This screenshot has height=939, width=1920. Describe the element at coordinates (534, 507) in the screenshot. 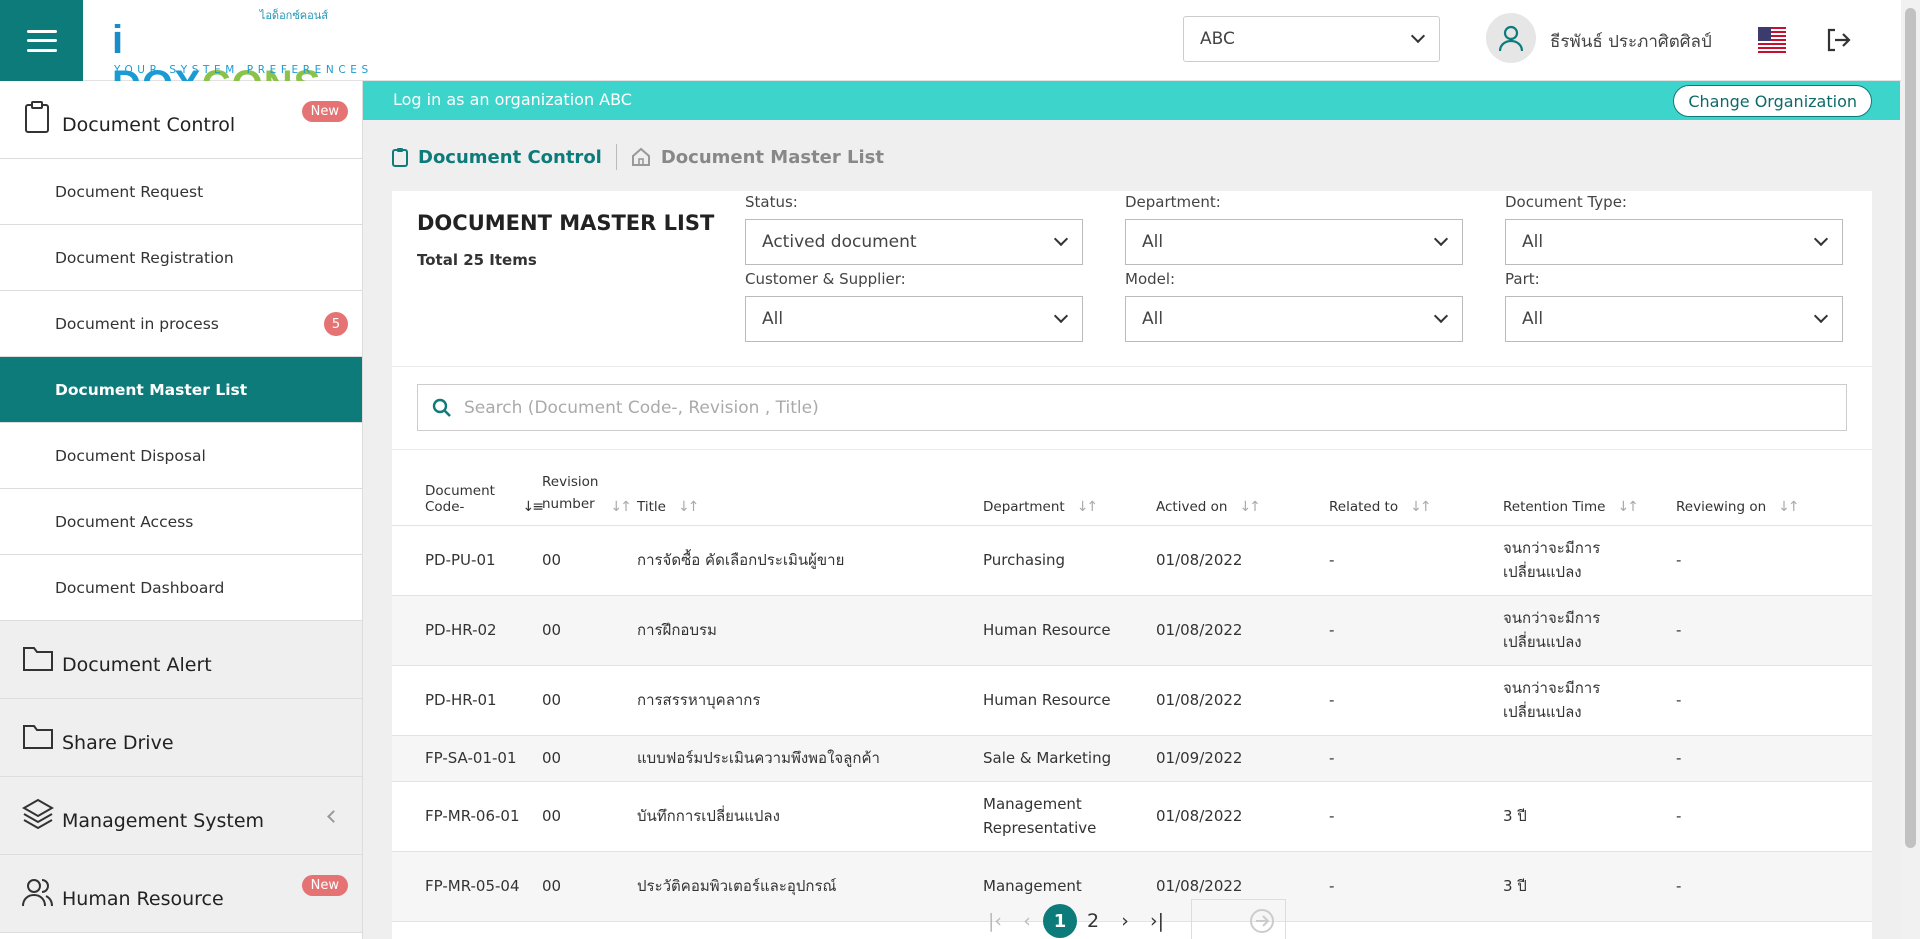

I see `sort-desc-icon: ↓≡` at that location.